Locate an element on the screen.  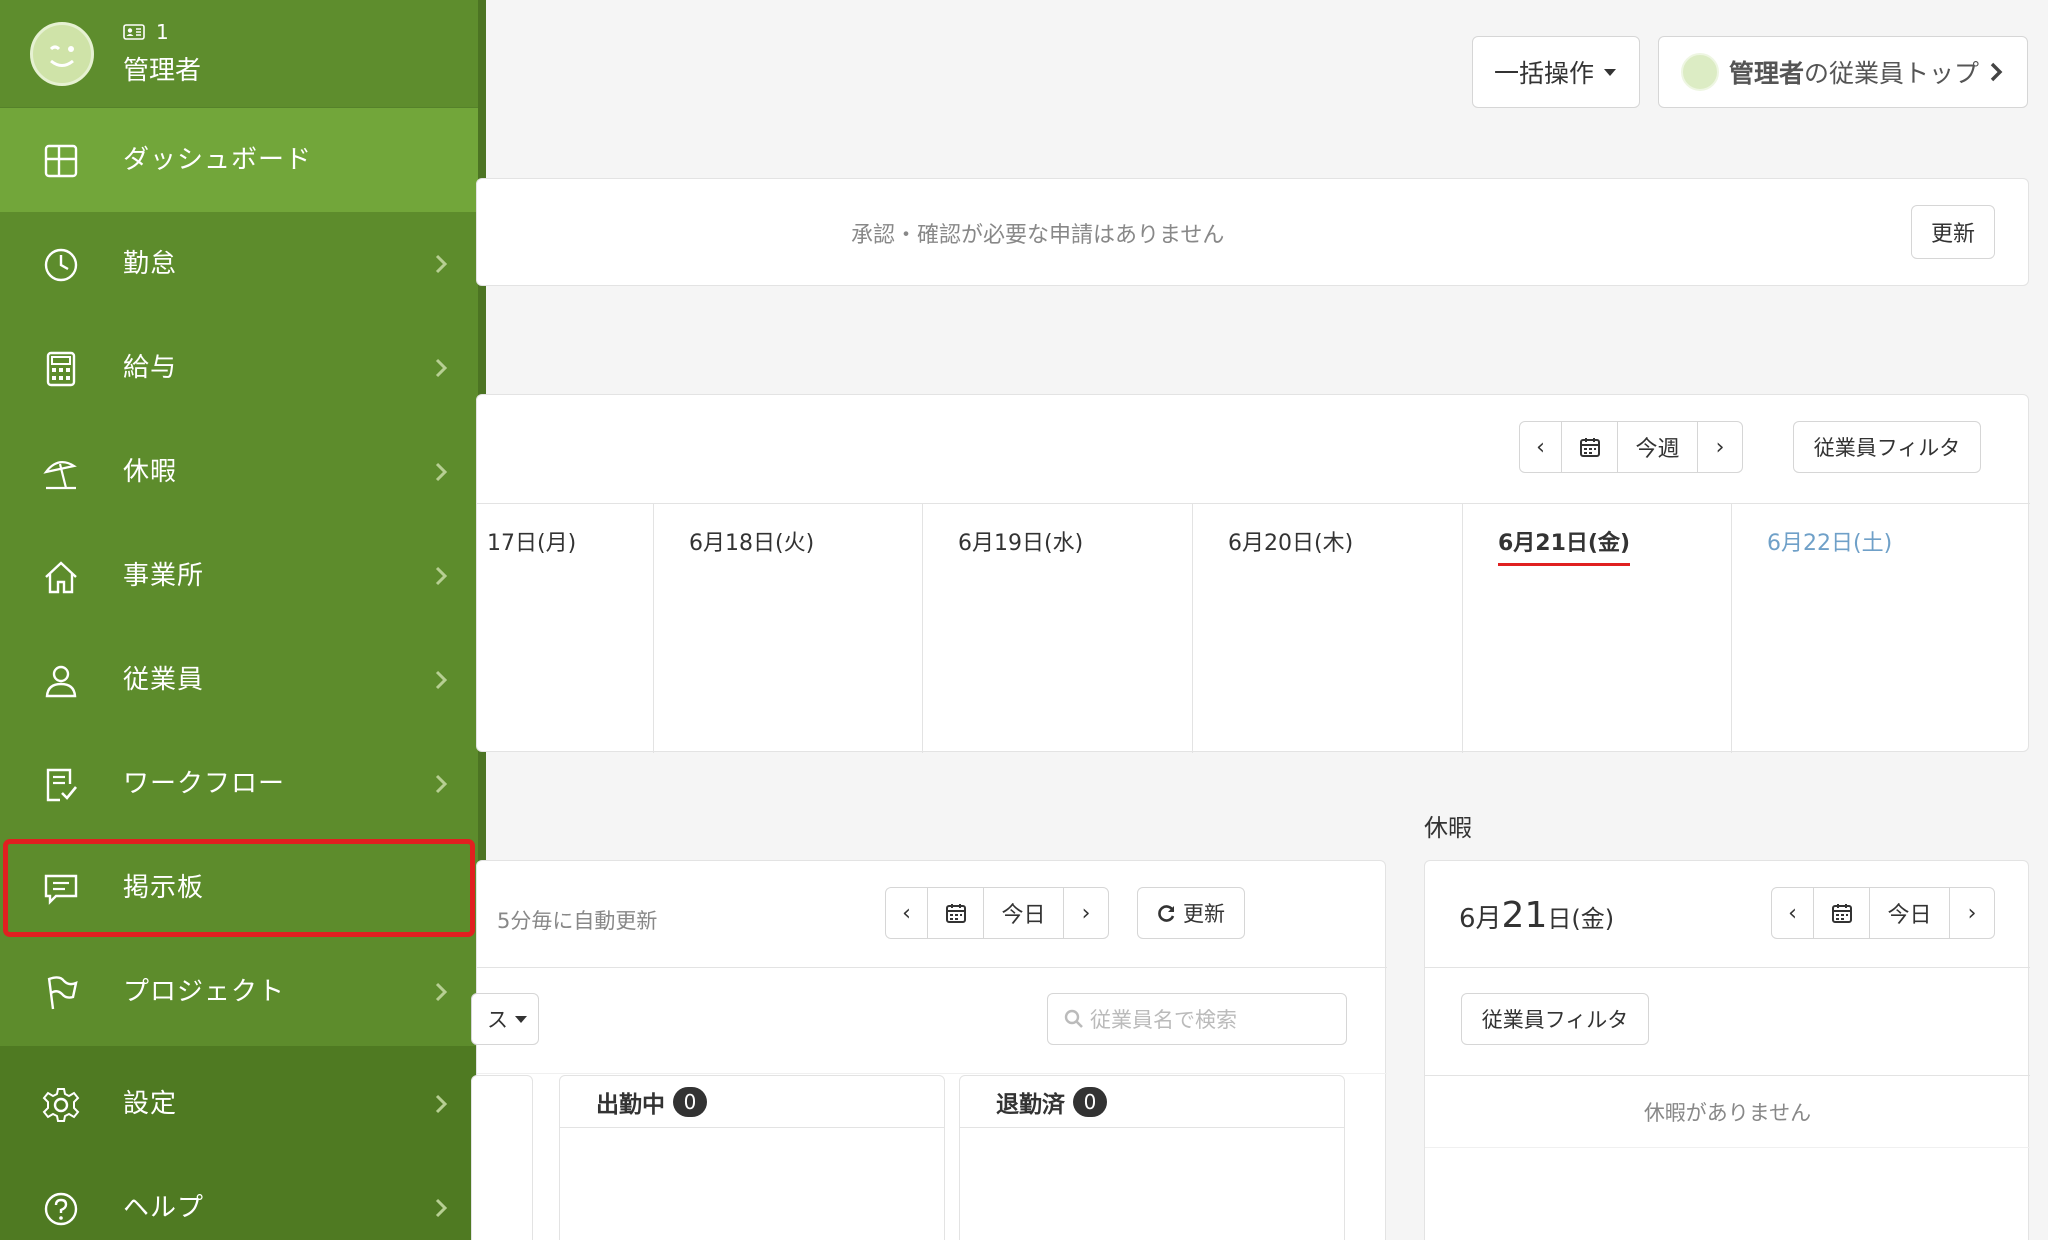
day-column: 6月19日(水) is located at coordinates (1057, 628).